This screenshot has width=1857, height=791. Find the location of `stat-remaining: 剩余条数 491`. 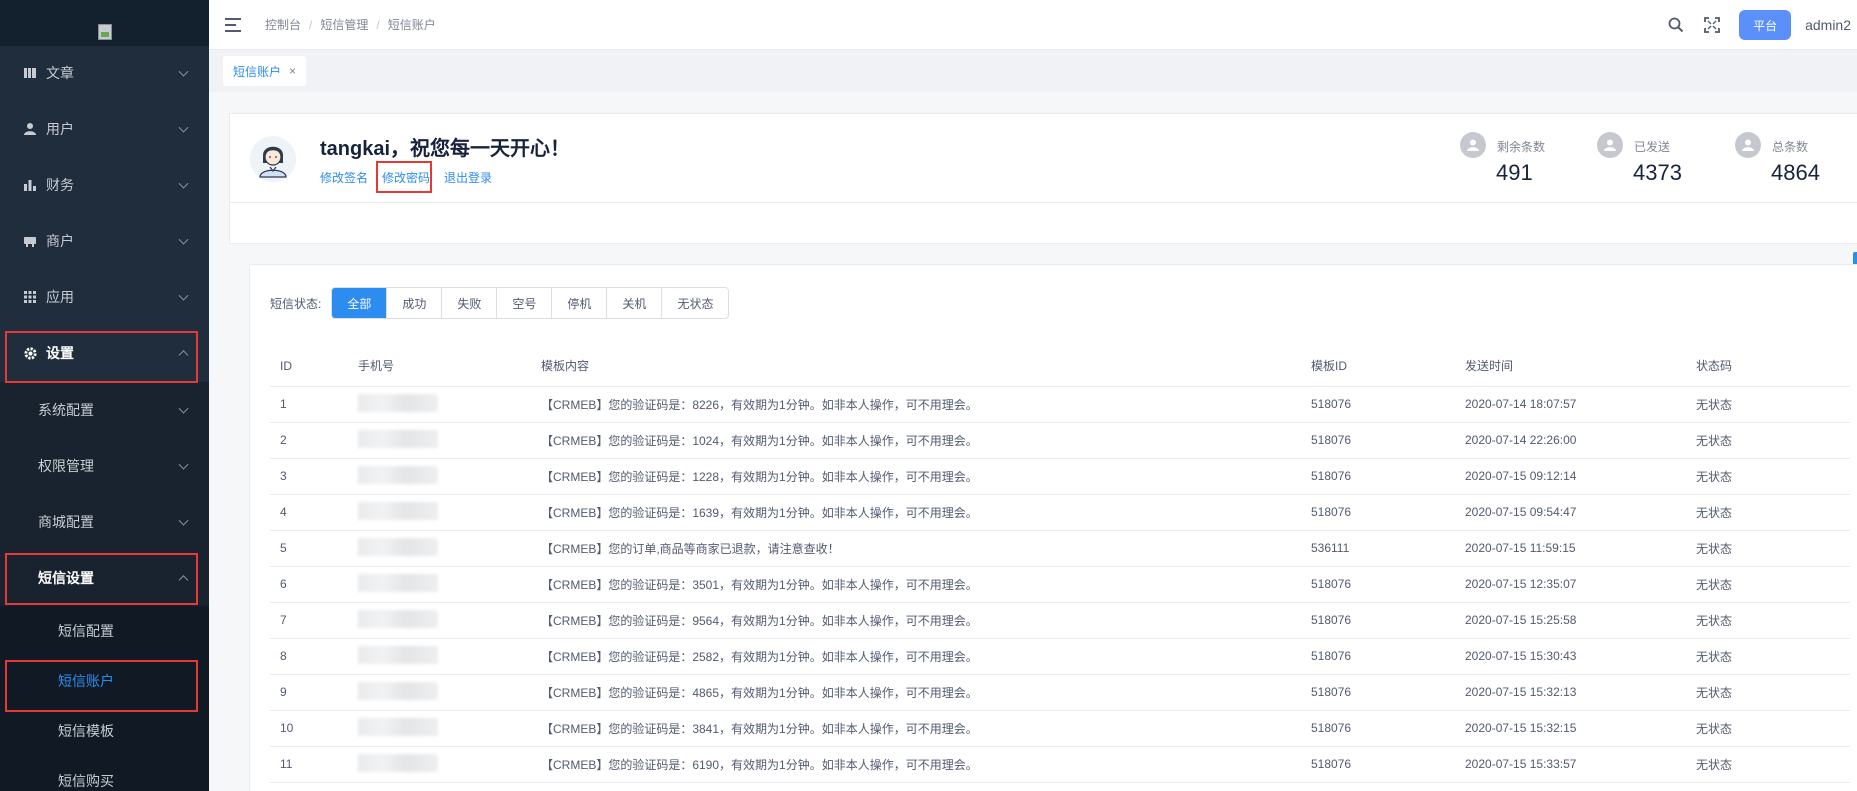

stat-remaining: 剩余条数 491 is located at coordinates (1530, 160).